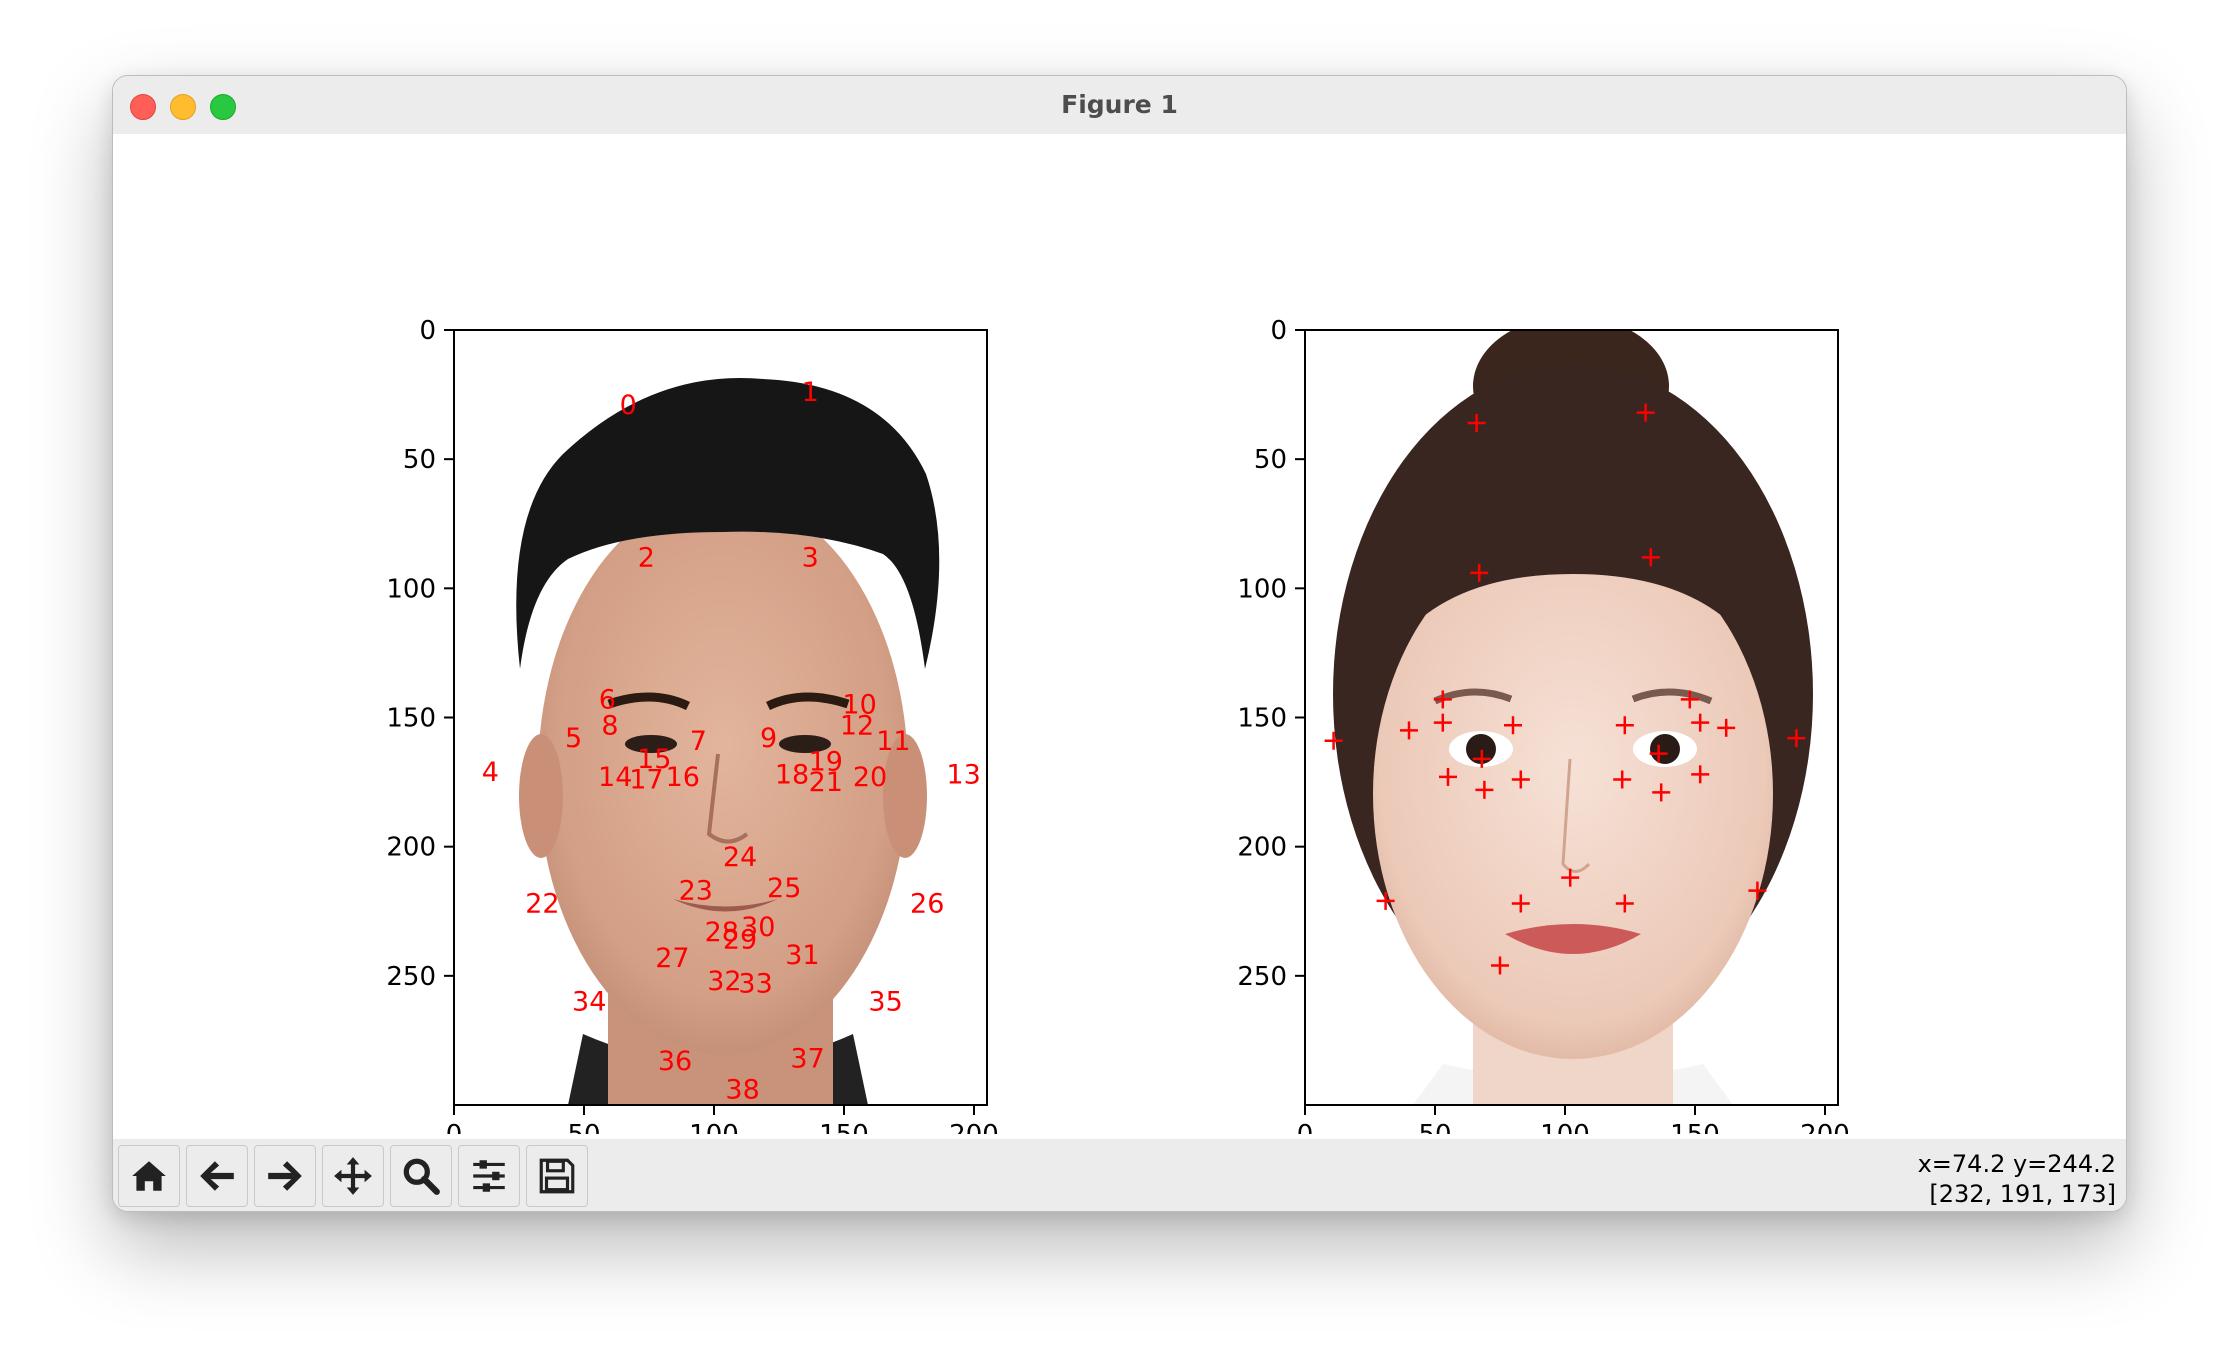  Describe the element at coordinates (675, 1061) in the screenshot. I see `landmark-label-36: 36` at that location.